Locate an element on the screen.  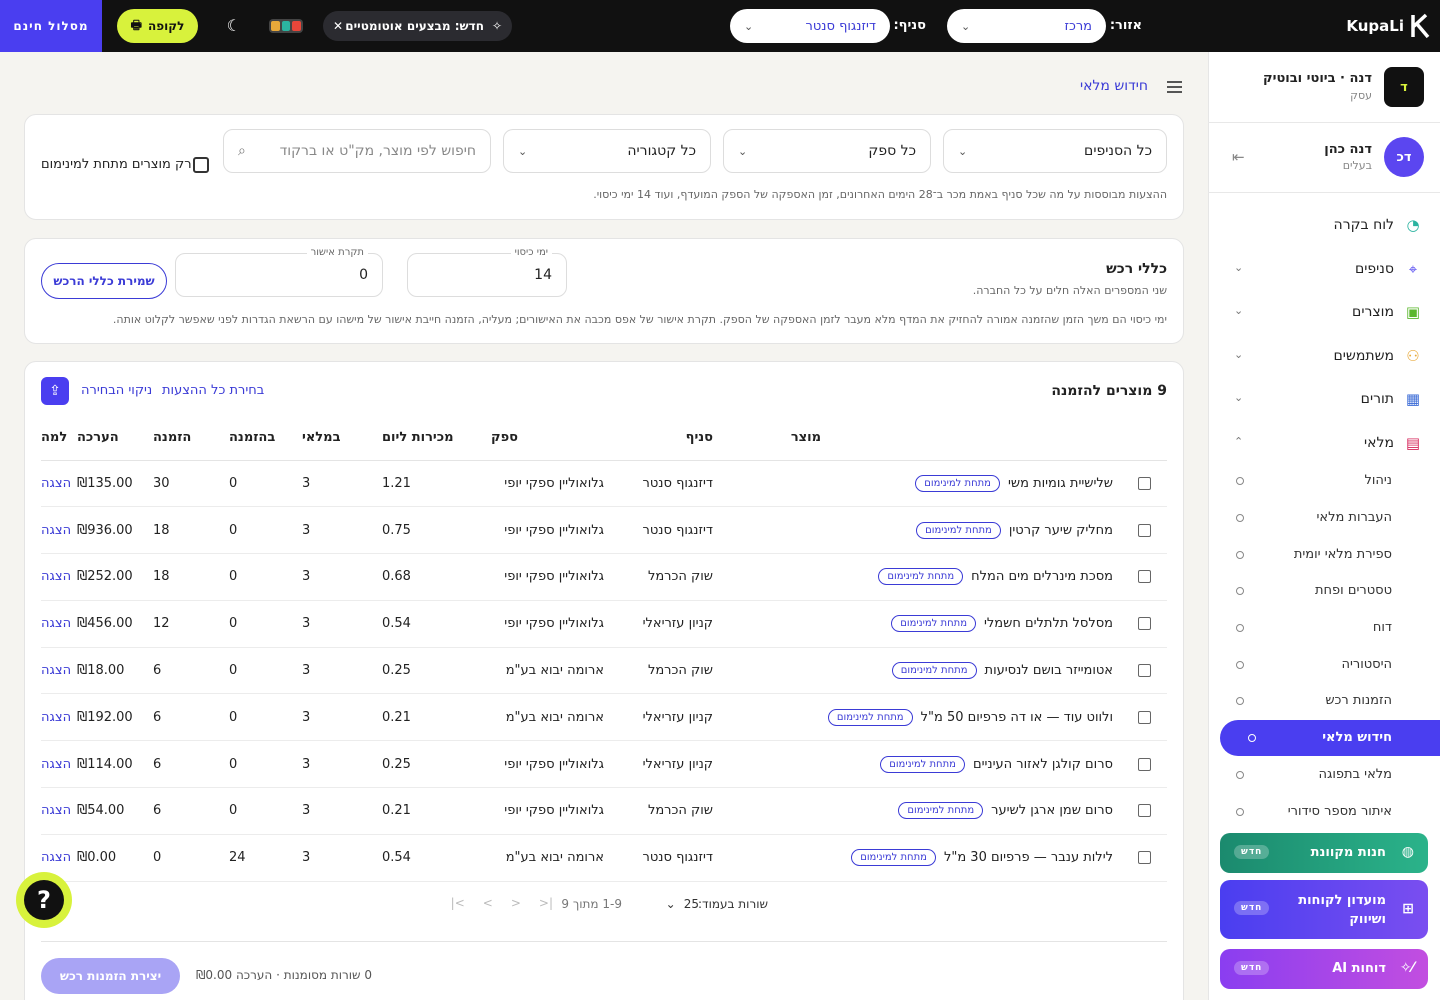
inventory-icon: ▤ is located at coordinates (1413, 443).